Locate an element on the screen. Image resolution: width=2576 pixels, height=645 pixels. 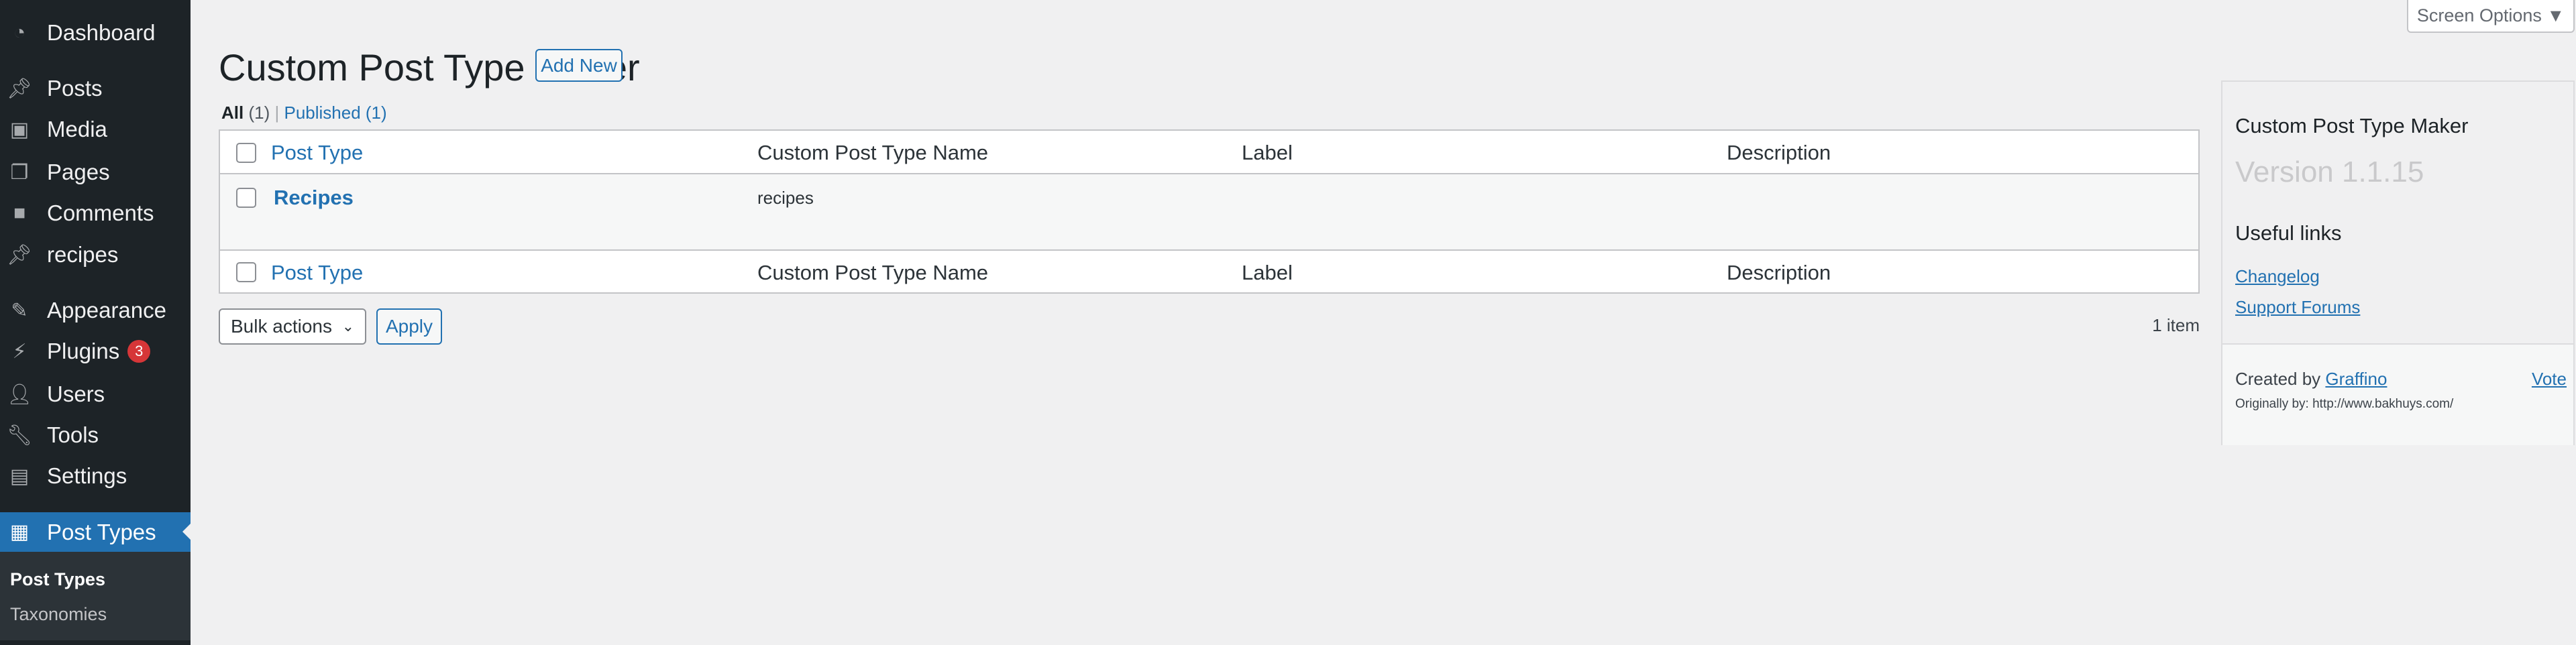
column-post-type-footer: Post Type is located at coordinates (317, 273).